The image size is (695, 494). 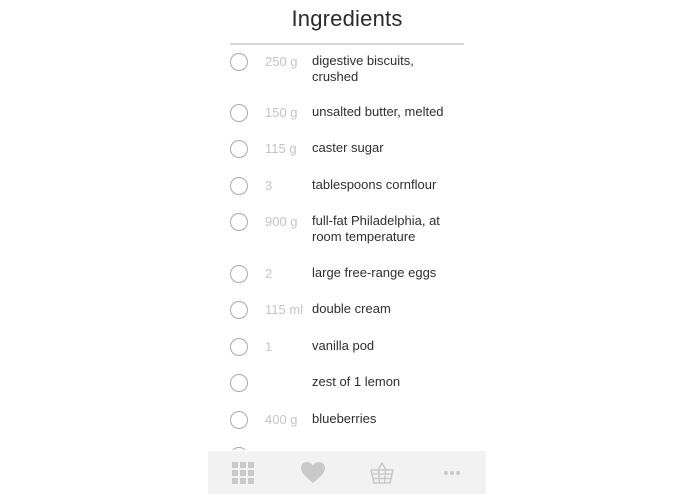 I want to click on ingredient-name: double cream, so click(x=351, y=308).